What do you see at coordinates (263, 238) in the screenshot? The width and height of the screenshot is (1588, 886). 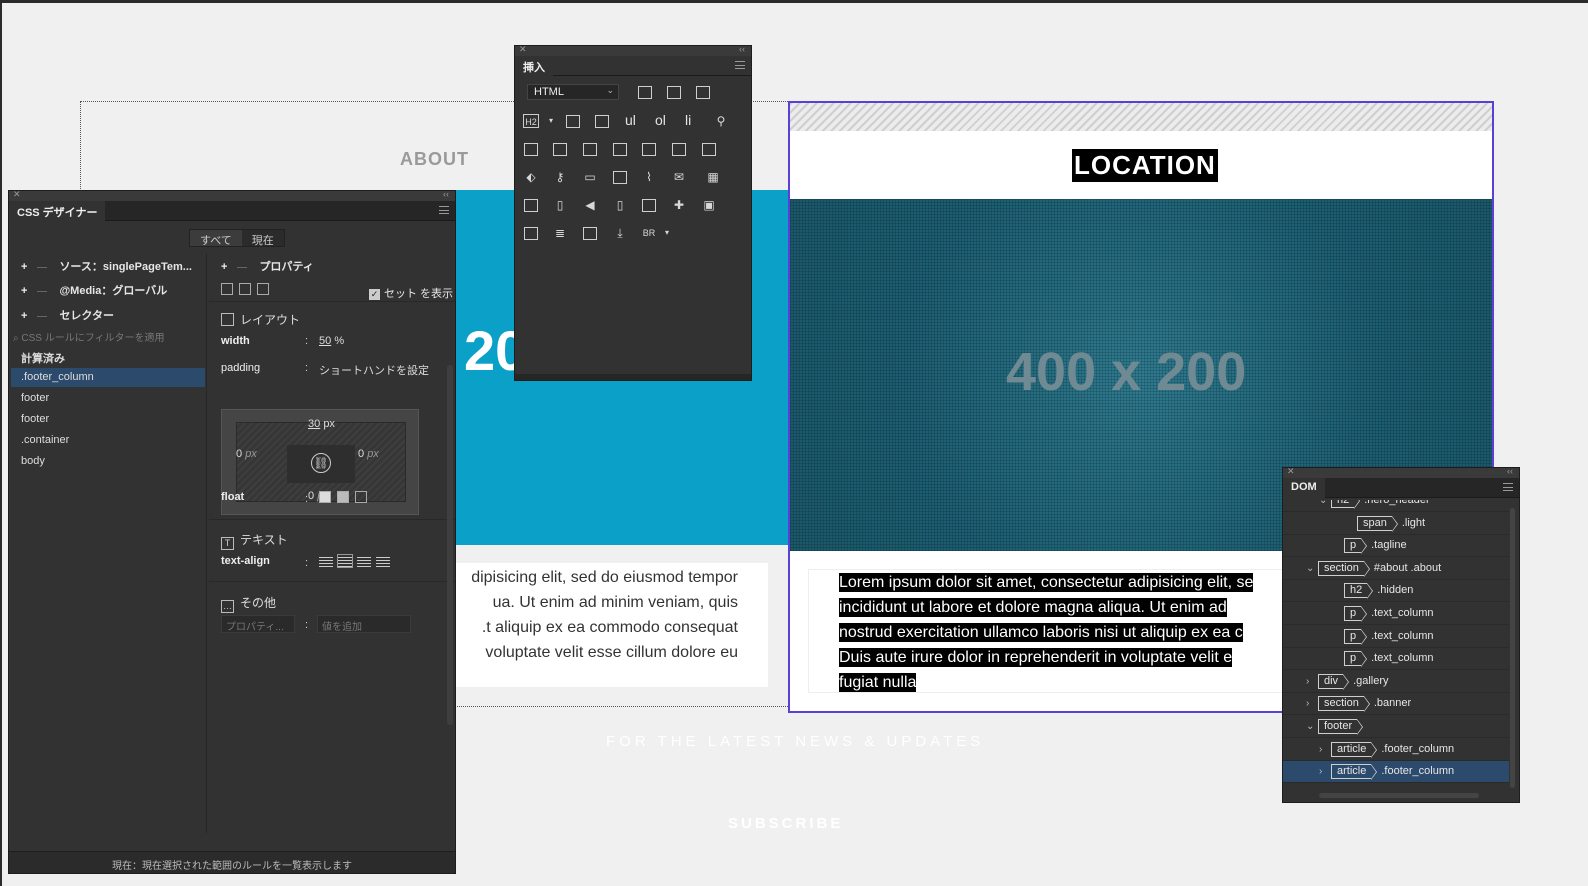 I see `tab-current: 現在` at bounding box center [263, 238].